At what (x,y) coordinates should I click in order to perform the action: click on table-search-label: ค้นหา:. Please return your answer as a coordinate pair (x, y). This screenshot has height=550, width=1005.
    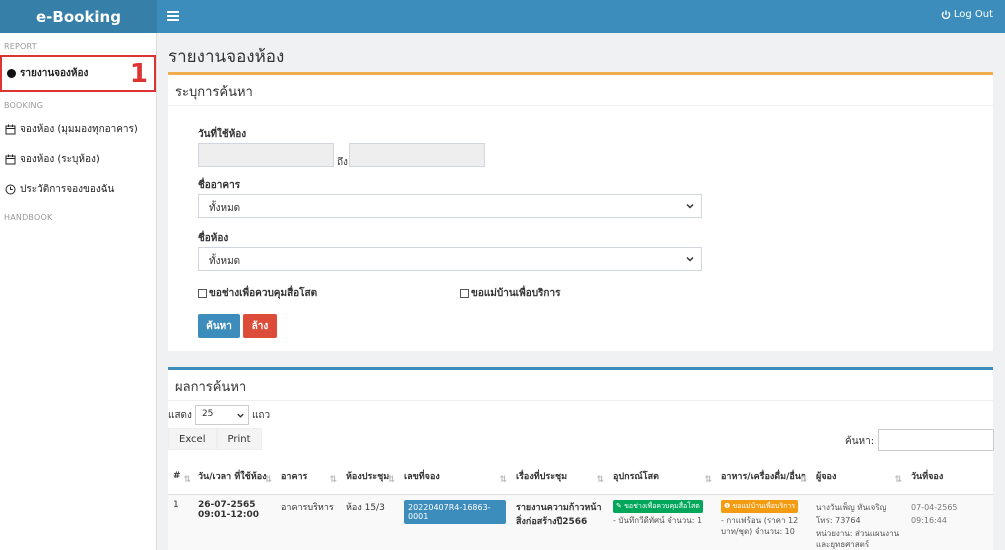
    Looking at the image, I should click on (860, 441).